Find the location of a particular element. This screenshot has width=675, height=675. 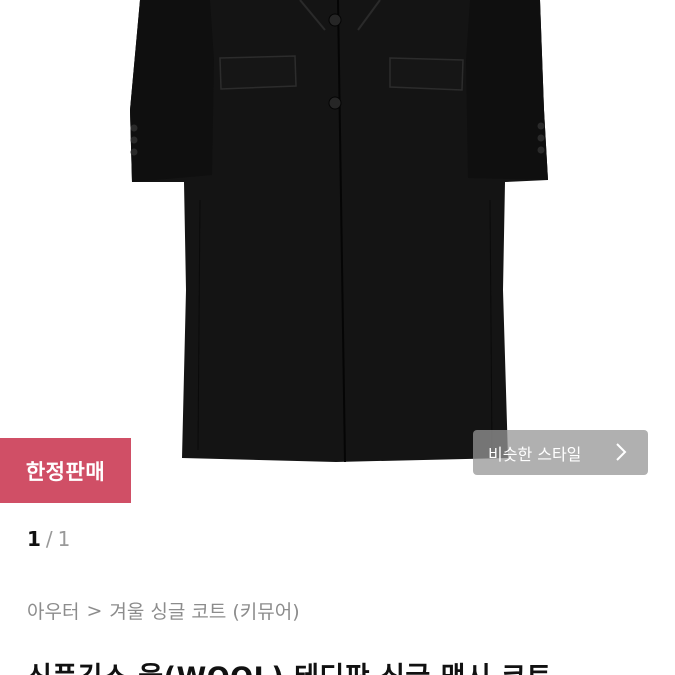

left-pocket-flap is located at coordinates (258, 72).